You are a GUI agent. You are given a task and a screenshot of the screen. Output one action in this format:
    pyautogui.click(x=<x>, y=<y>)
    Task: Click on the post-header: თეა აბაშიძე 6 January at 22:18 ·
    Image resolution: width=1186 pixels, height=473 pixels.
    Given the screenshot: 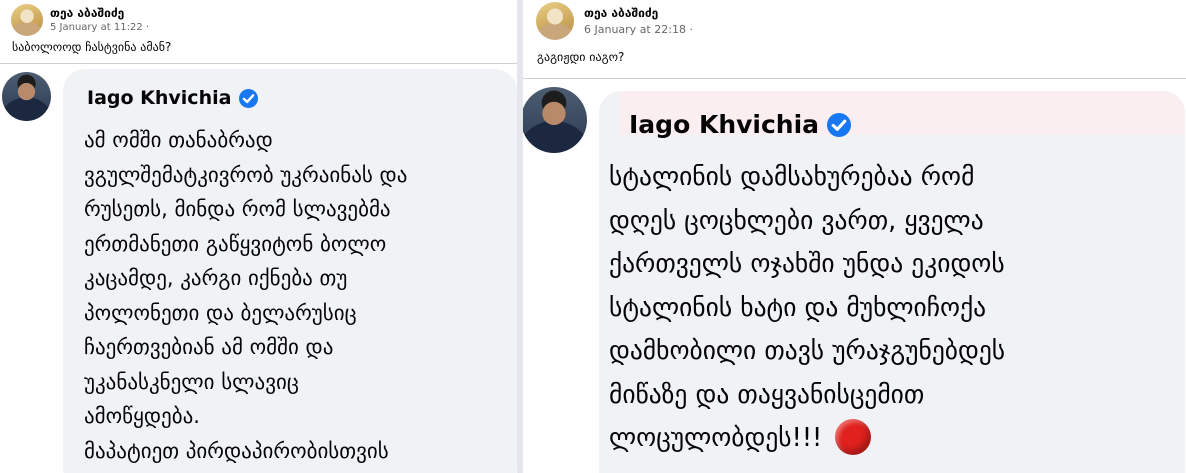 What is the action you would take?
    pyautogui.click(x=614, y=21)
    